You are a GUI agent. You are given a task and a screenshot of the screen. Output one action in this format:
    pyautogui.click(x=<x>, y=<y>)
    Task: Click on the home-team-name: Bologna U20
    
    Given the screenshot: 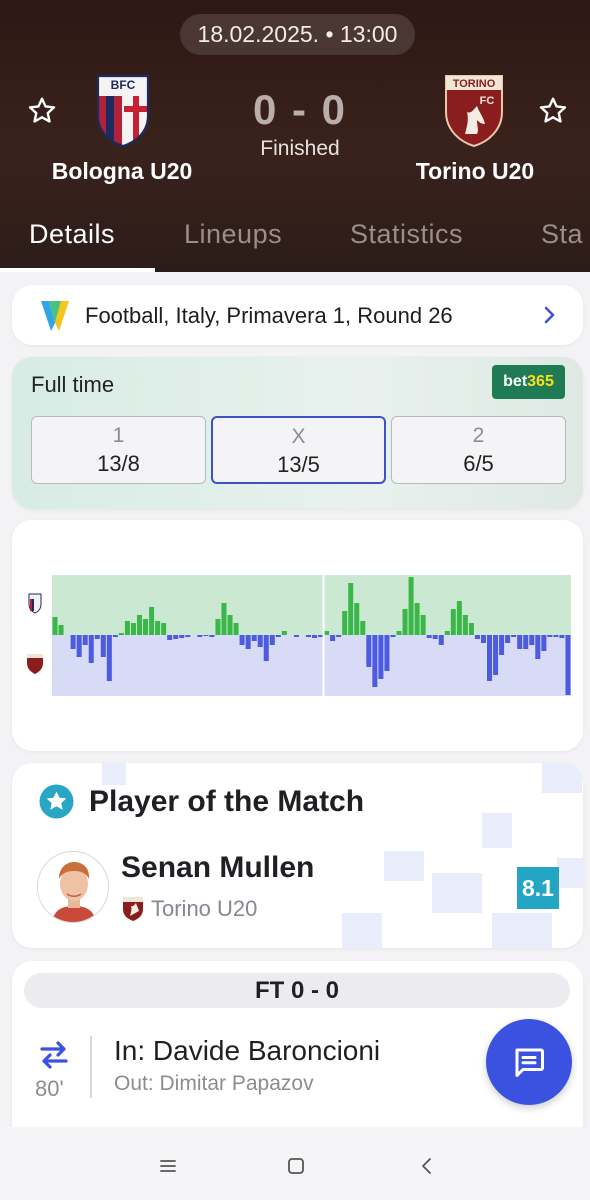 What is the action you would take?
    pyautogui.click(x=122, y=171)
    